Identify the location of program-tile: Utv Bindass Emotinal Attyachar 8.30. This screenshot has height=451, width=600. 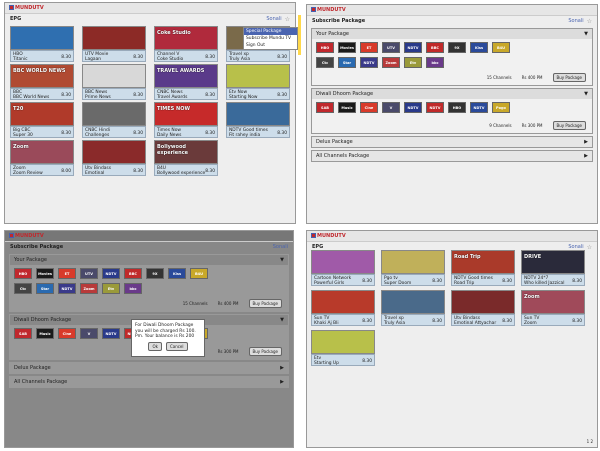
(483, 308).